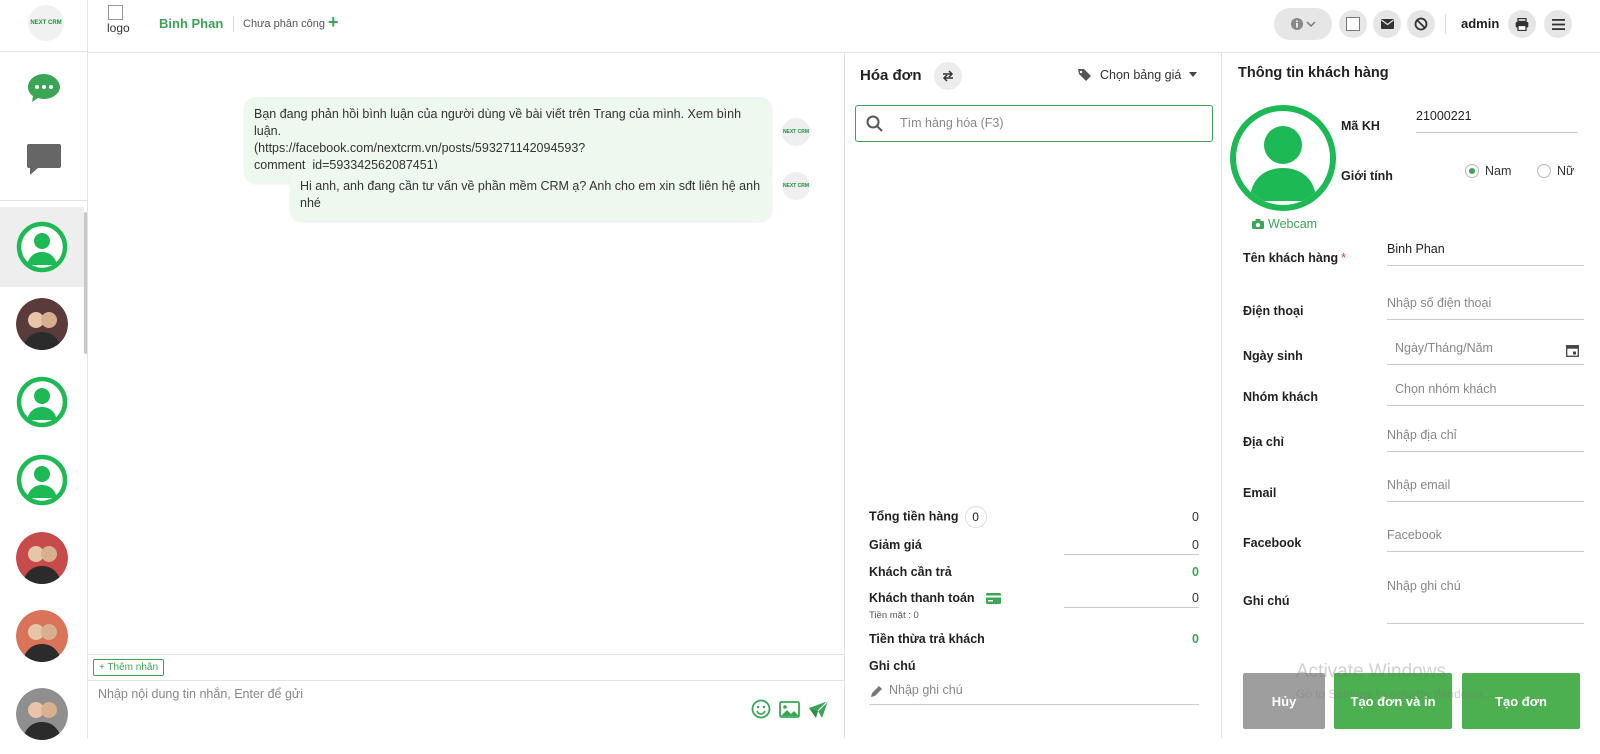 This screenshot has width=1600, height=754. I want to click on assign-status: Chưa phân công, so click(284, 24).